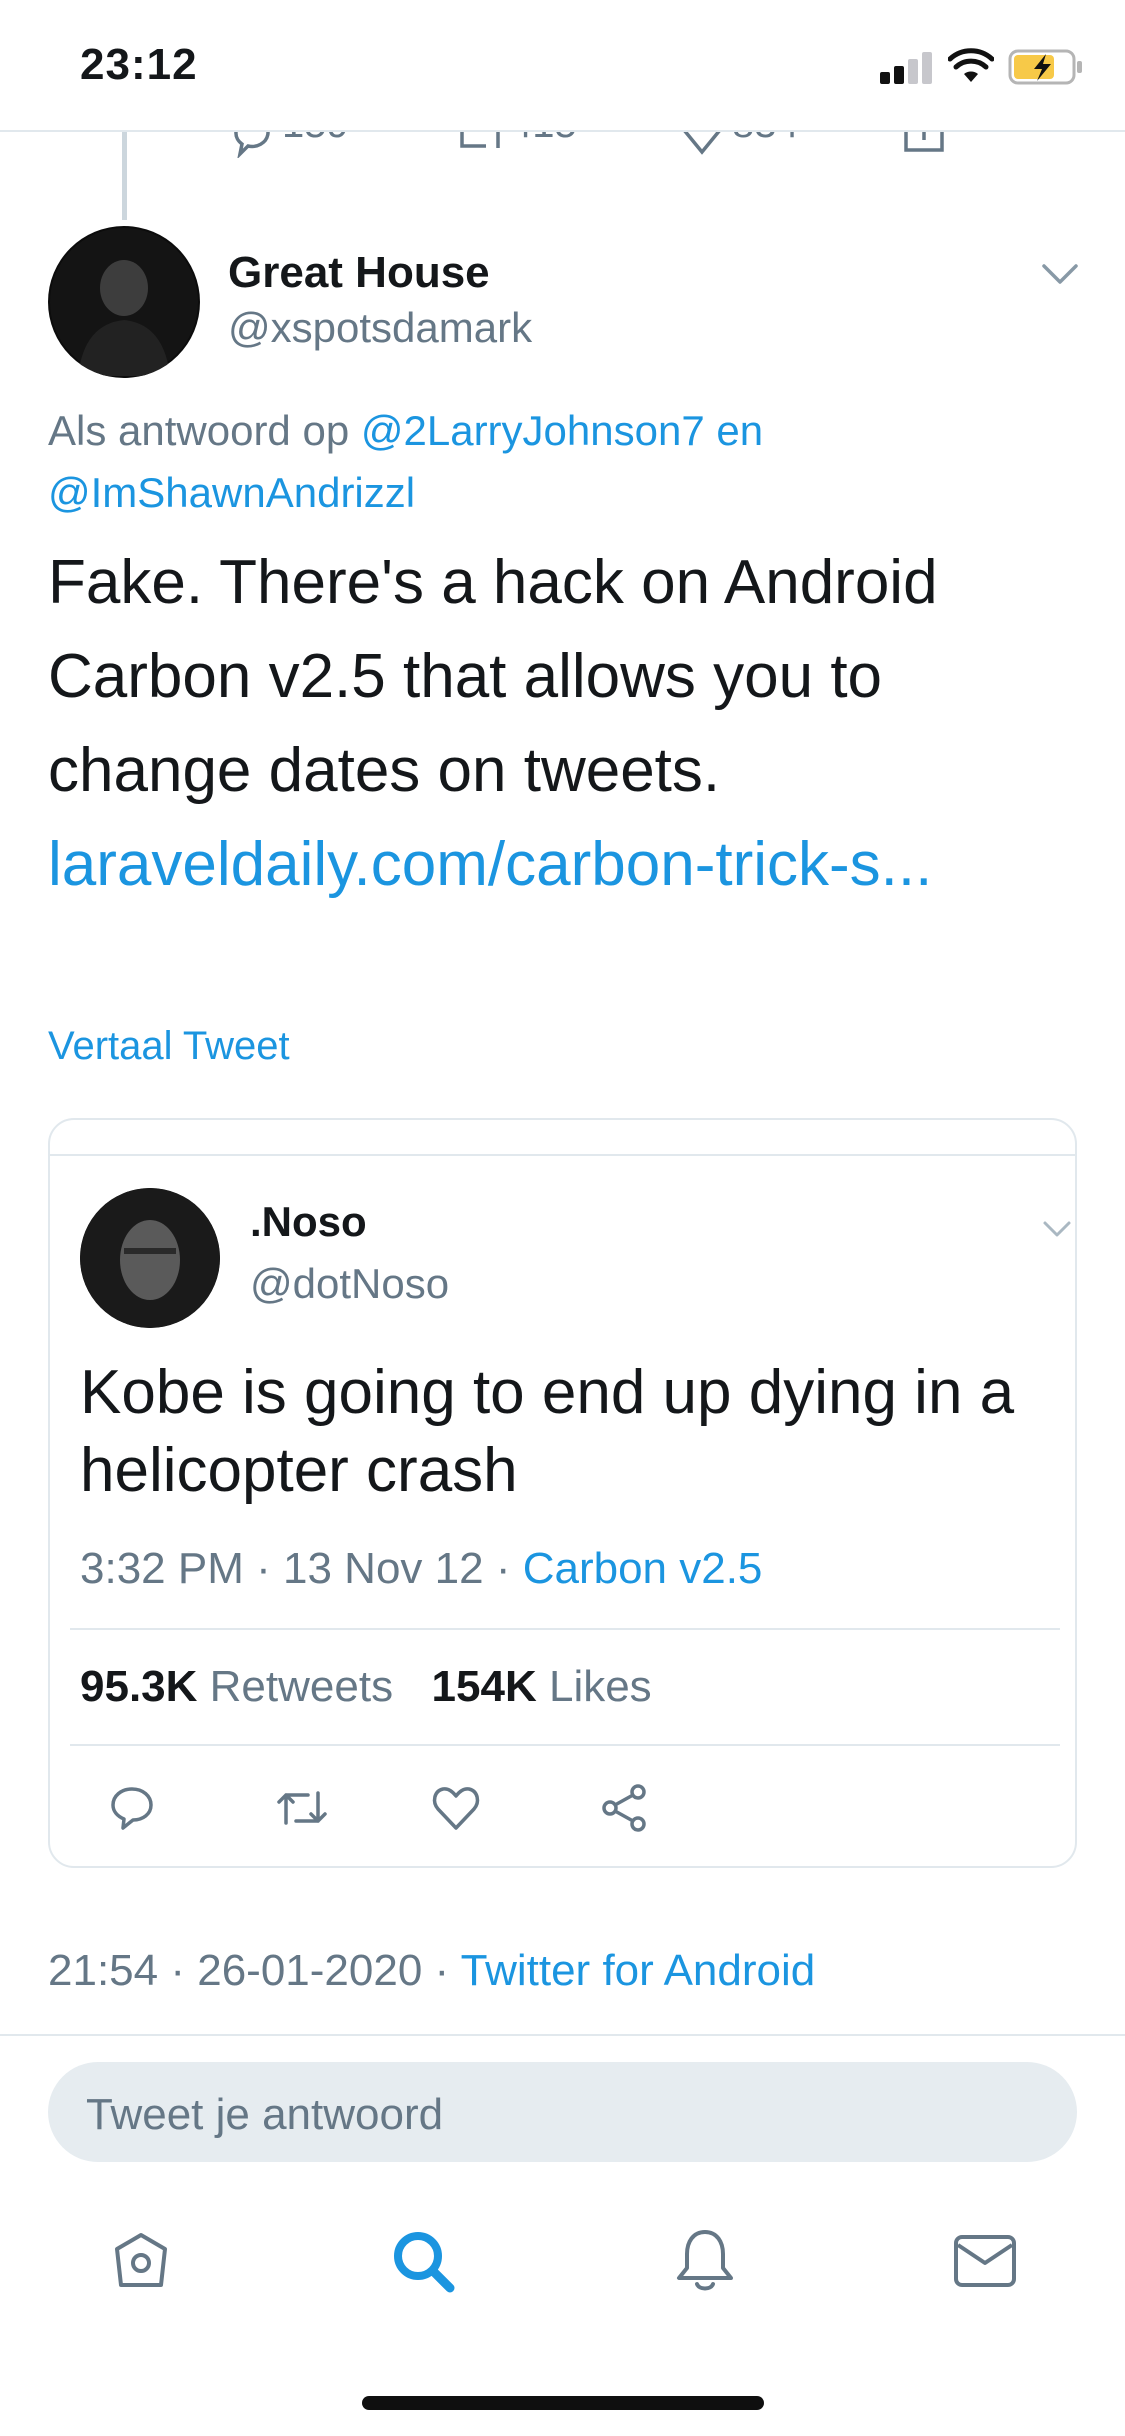 The height and width of the screenshot is (2436, 1125). What do you see at coordinates (907, 67) in the screenshot?
I see `cellular-signal-icon` at bounding box center [907, 67].